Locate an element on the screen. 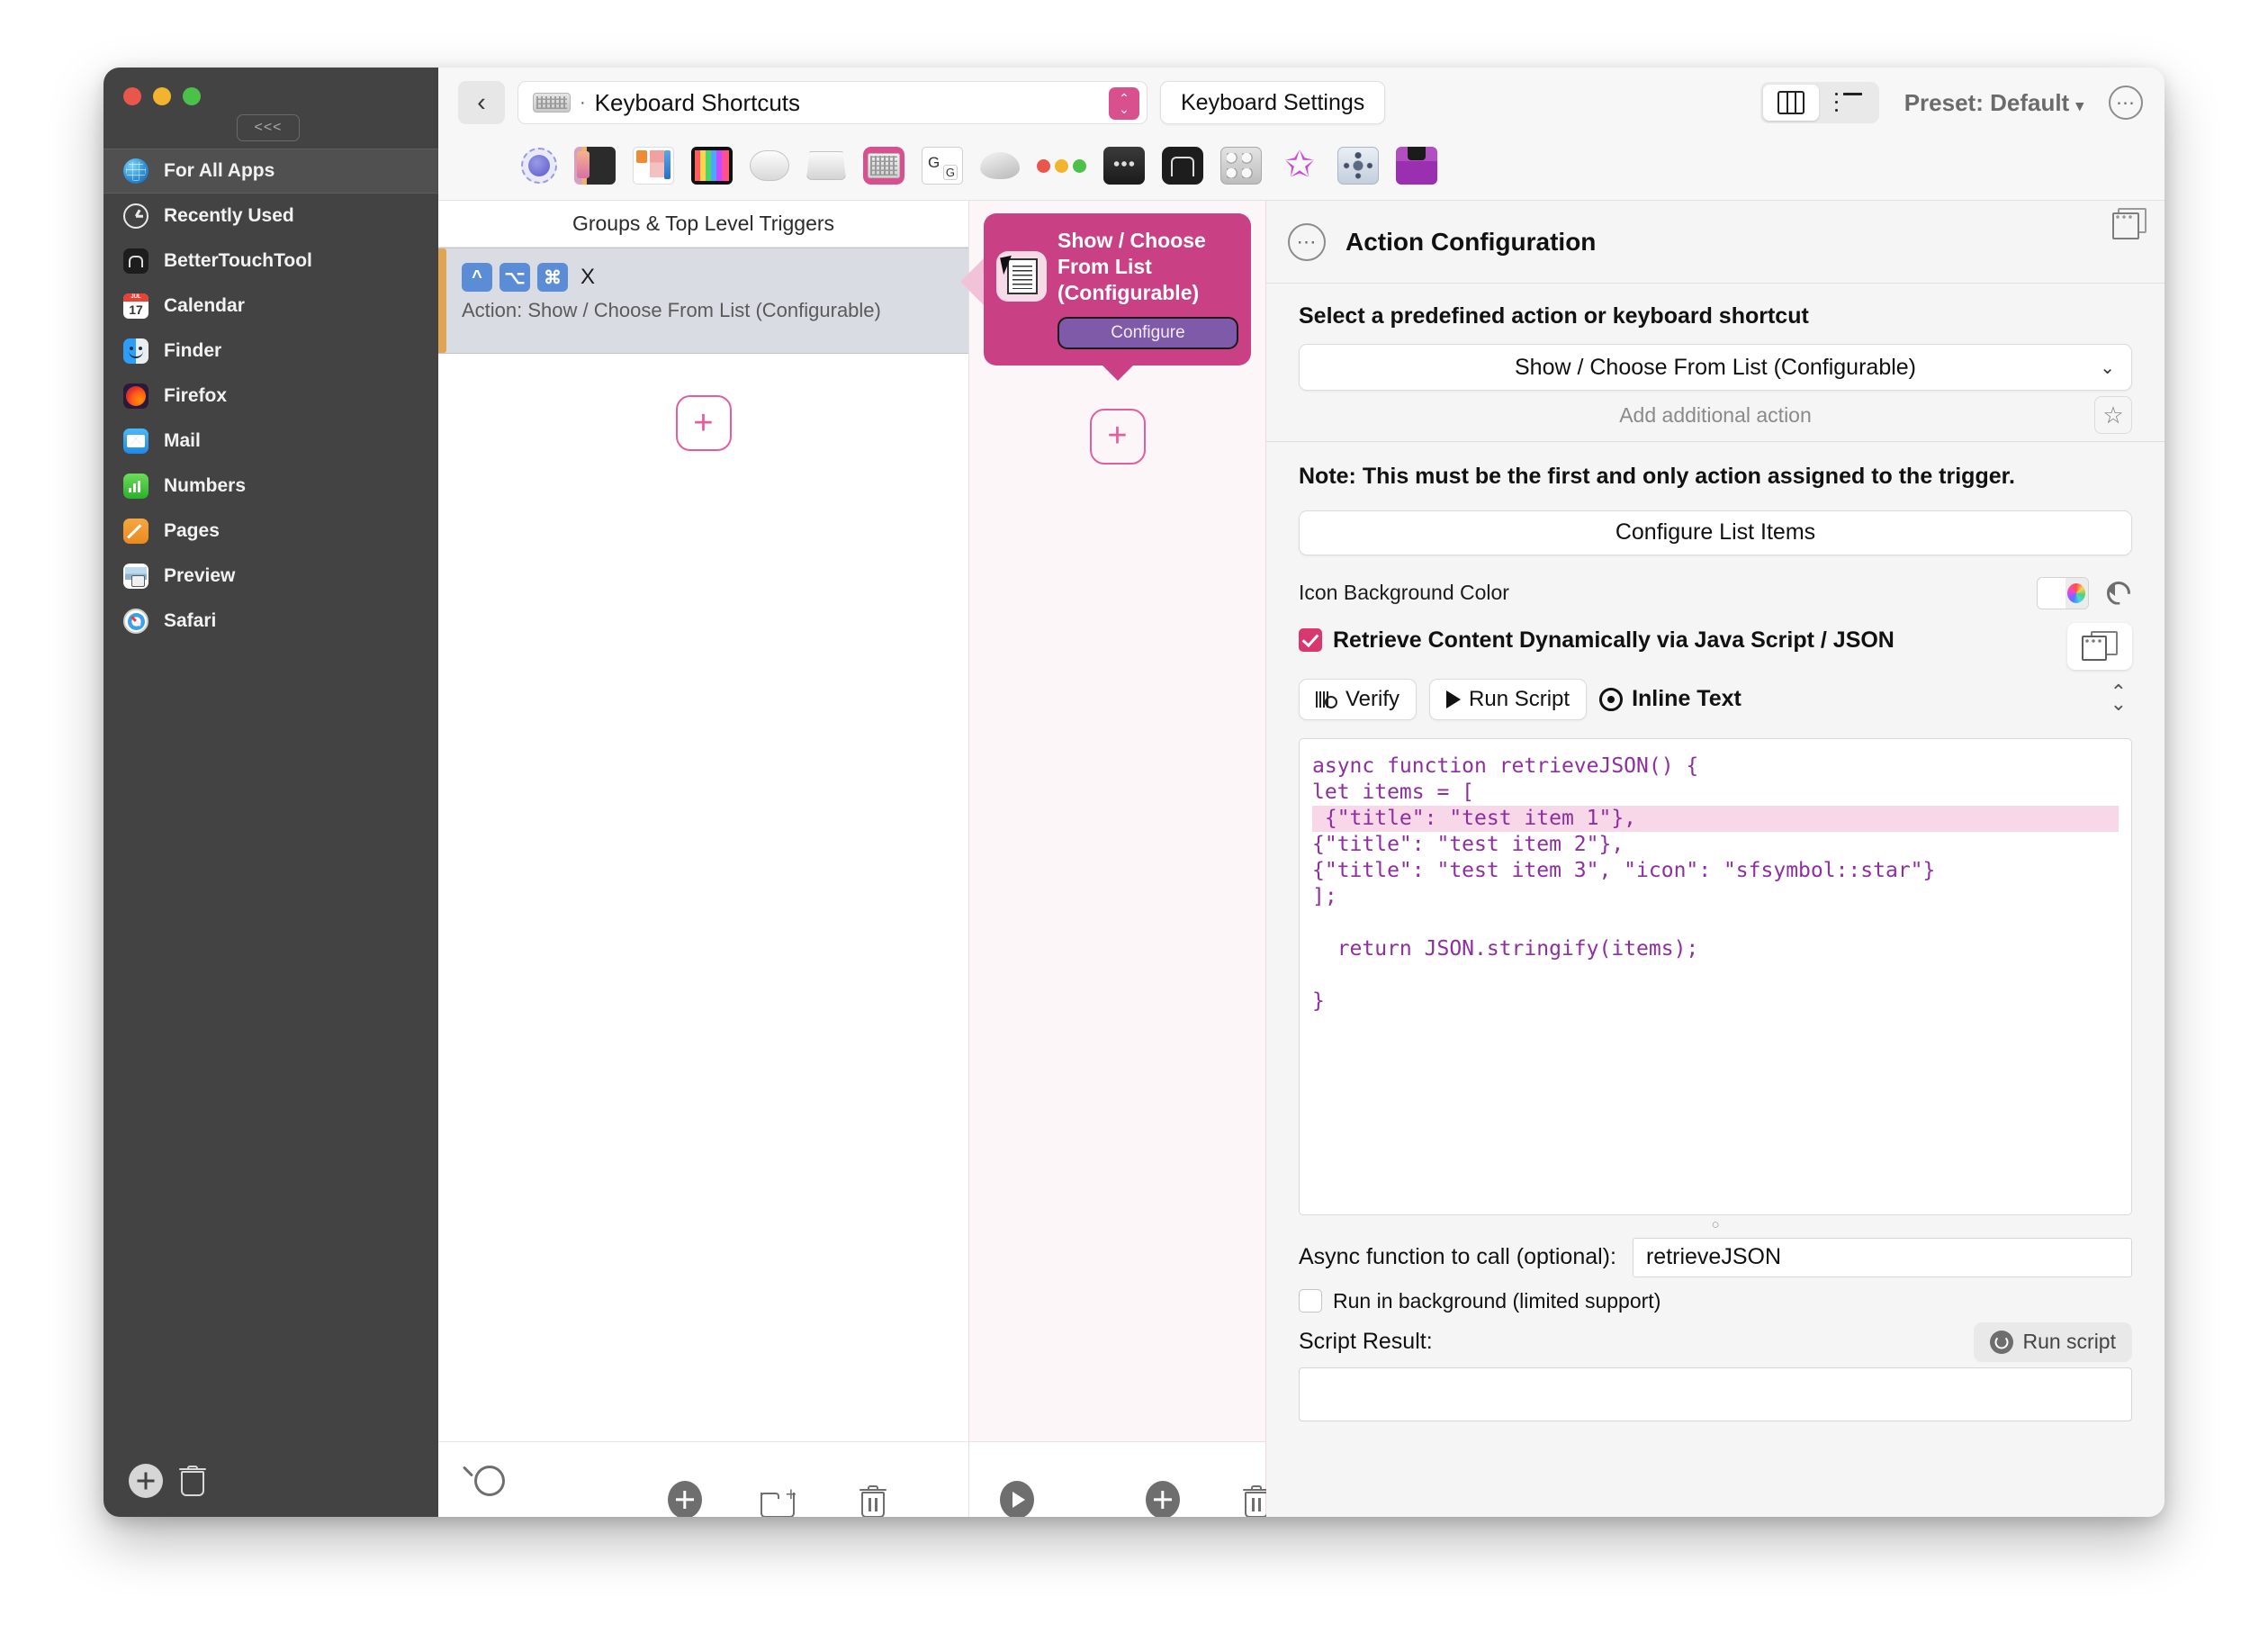 The width and height of the screenshot is (2268, 1633). sidebar-item-label: For All Apps is located at coordinates (219, 170).